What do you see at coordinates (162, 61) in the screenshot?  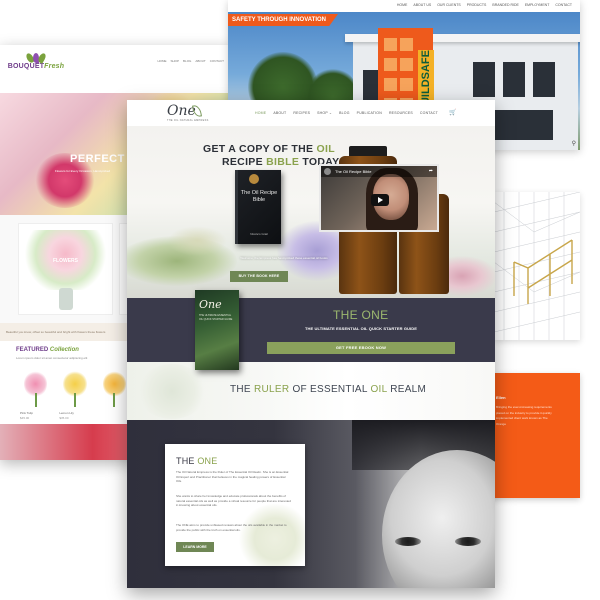 I see `bouquet-menu-home: HOME` at bounding box center [162, 61].